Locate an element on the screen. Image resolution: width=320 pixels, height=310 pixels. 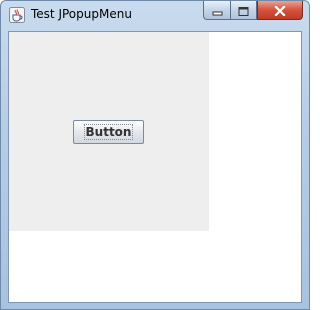
close-icon is located at coordinates (280, 10).